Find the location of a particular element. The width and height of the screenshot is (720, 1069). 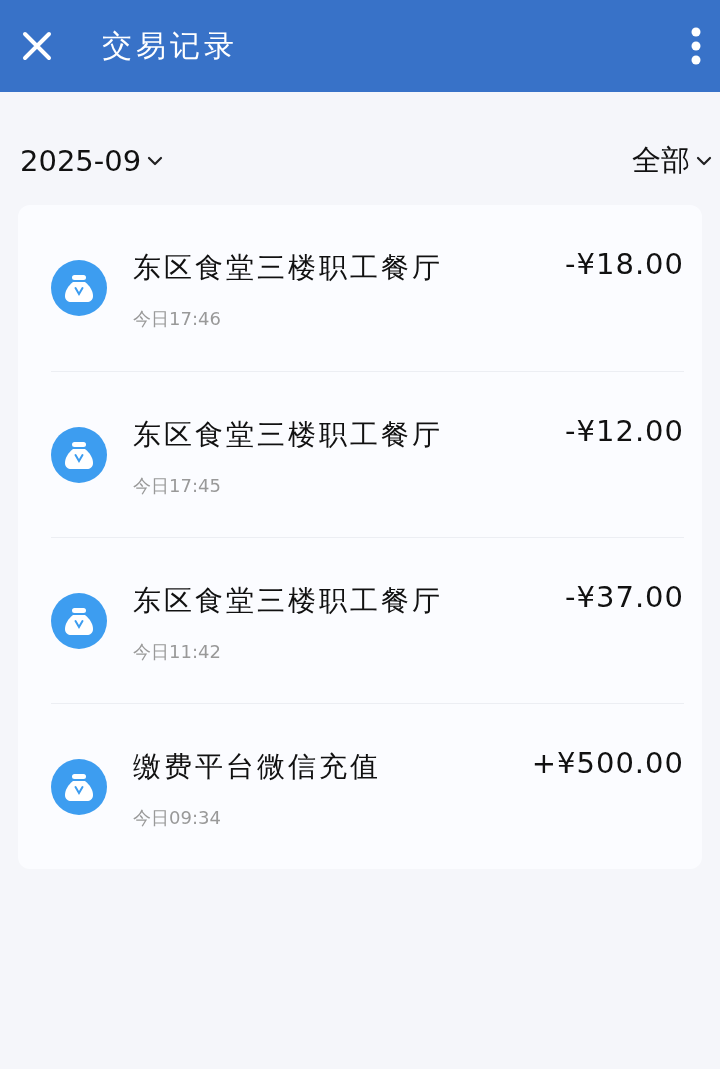

type-filter: 全部 is located at coordinates (672, 161).